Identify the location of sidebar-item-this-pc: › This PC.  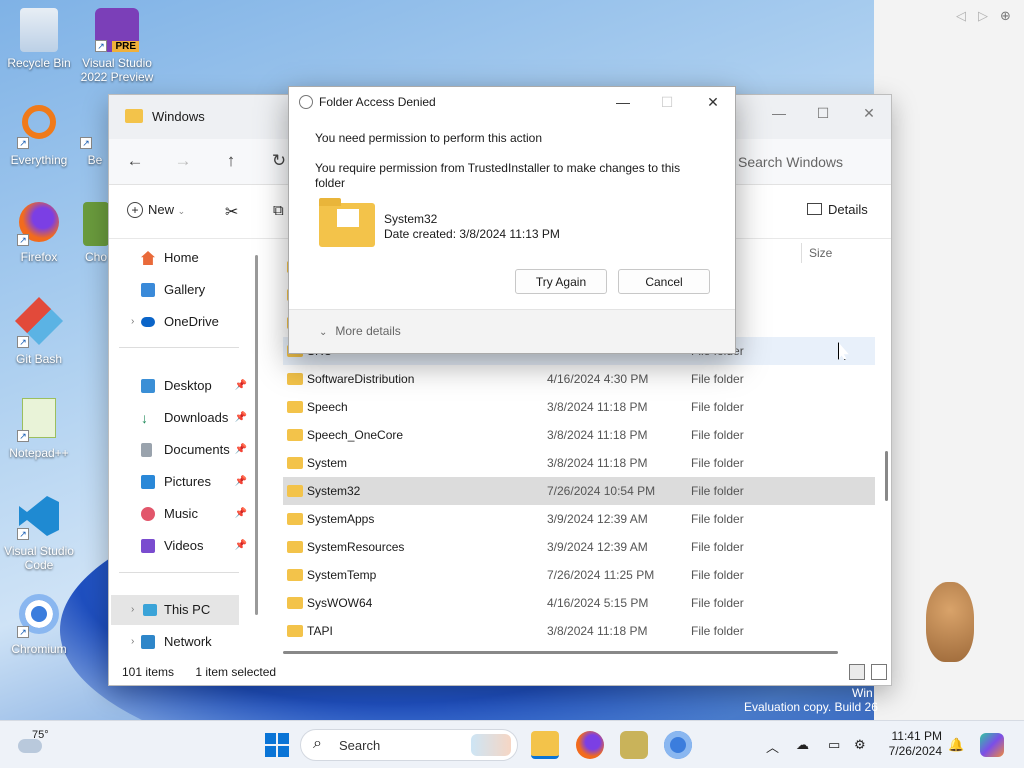
(175, 610).